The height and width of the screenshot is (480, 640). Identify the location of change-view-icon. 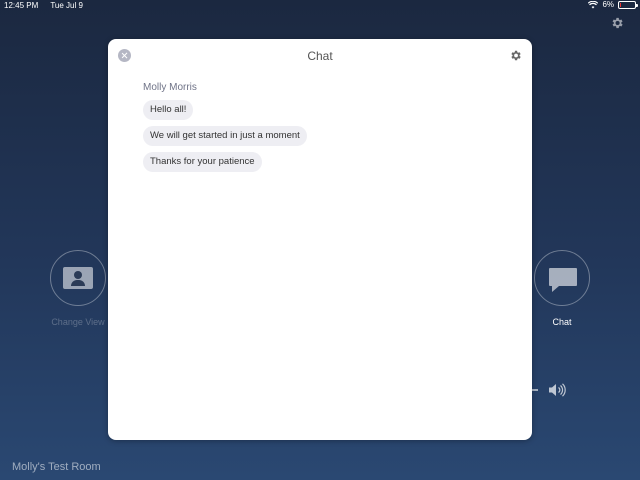
(78, 278).